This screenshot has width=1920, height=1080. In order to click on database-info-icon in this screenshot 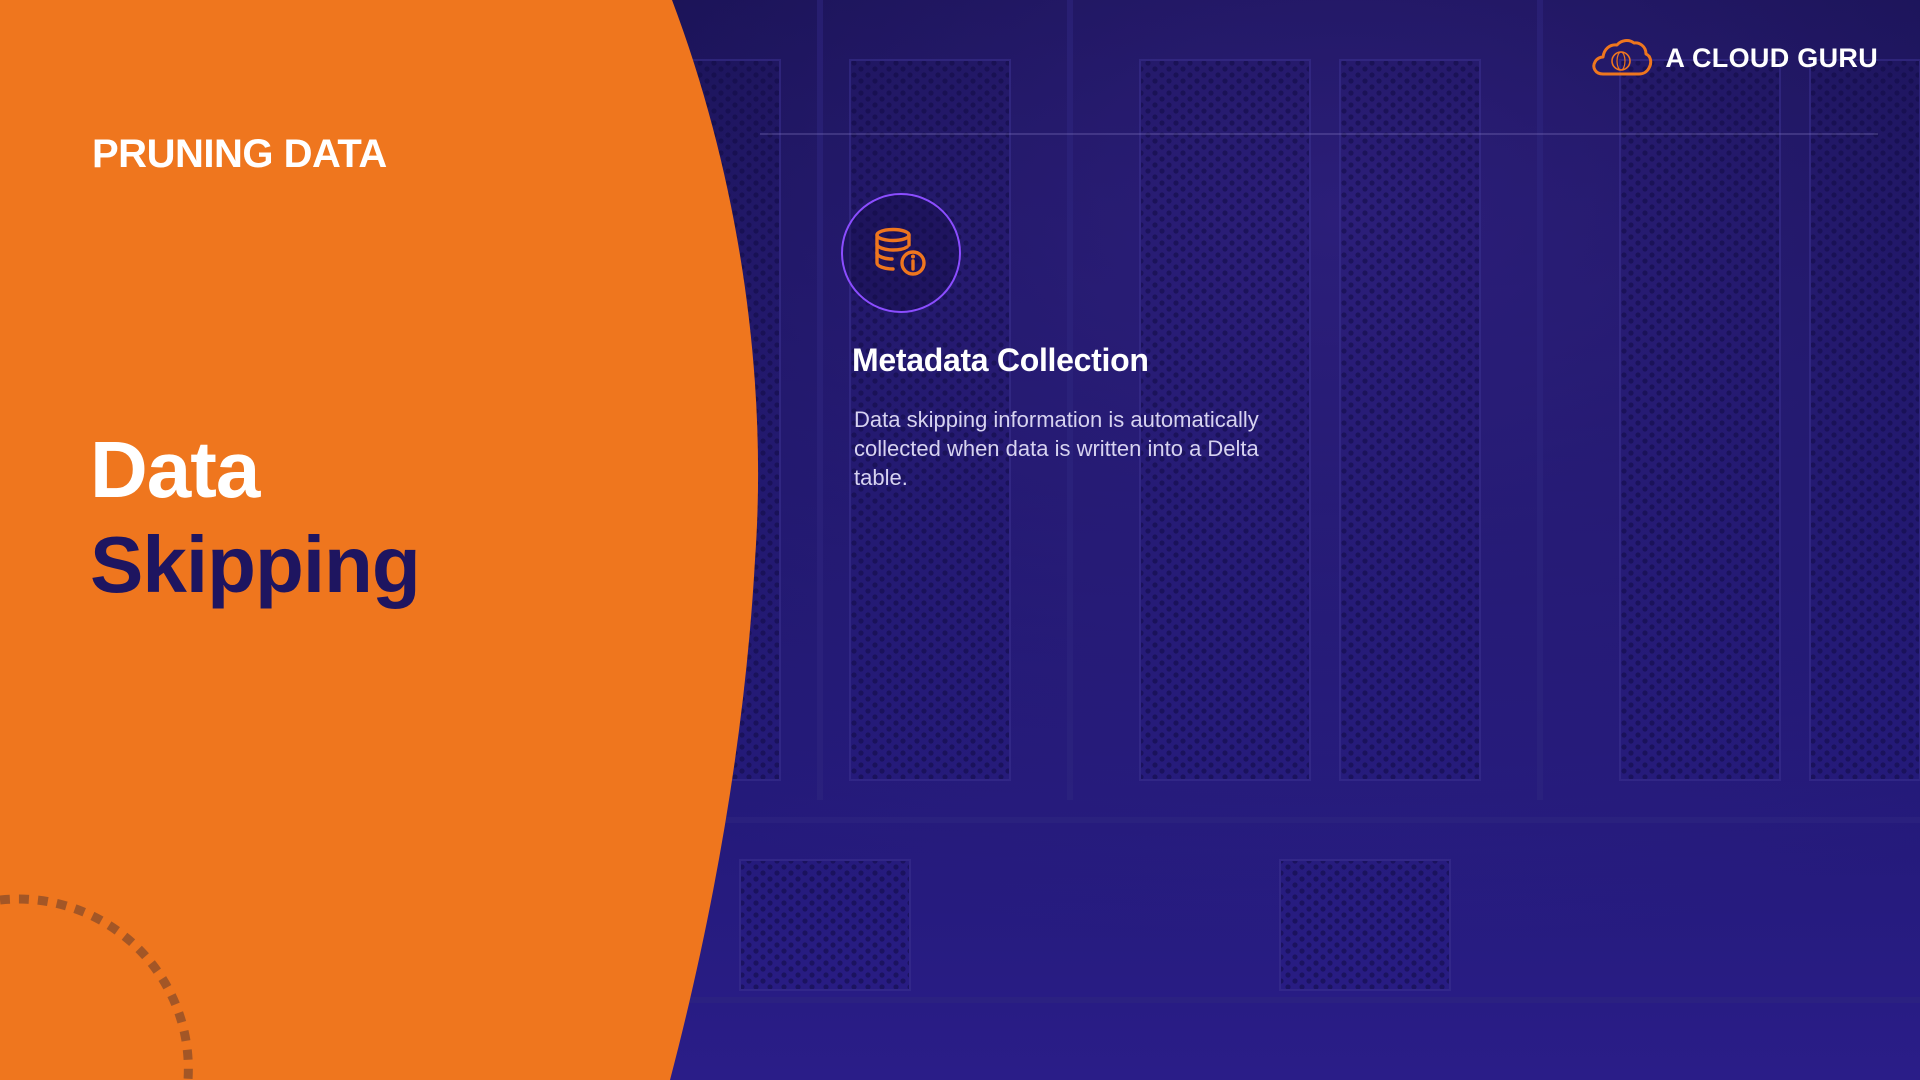, I will do `click(900, 251)`.